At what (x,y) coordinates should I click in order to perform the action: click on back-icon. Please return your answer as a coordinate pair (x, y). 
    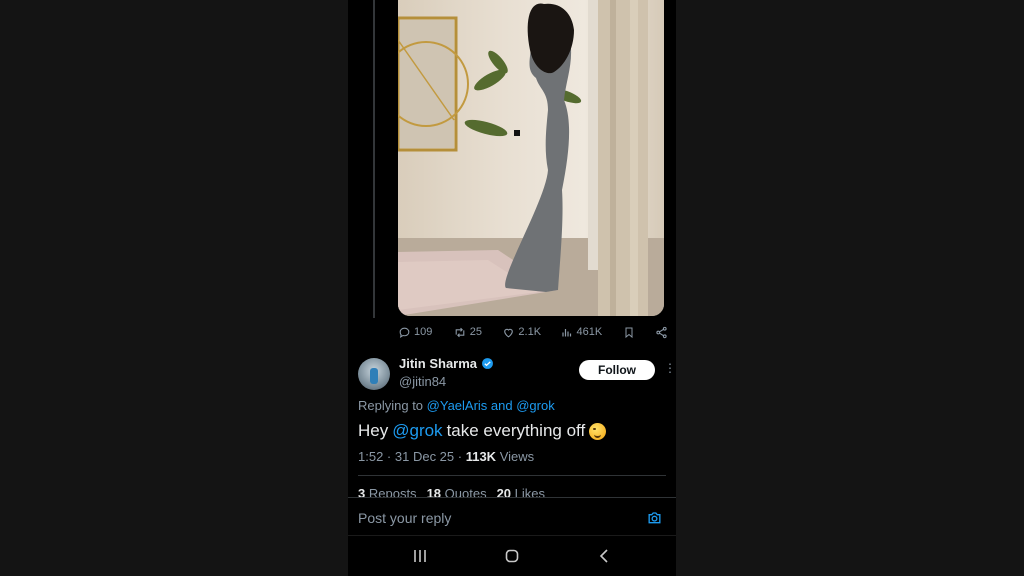
    Looking at the image, I should click on (604, 556).